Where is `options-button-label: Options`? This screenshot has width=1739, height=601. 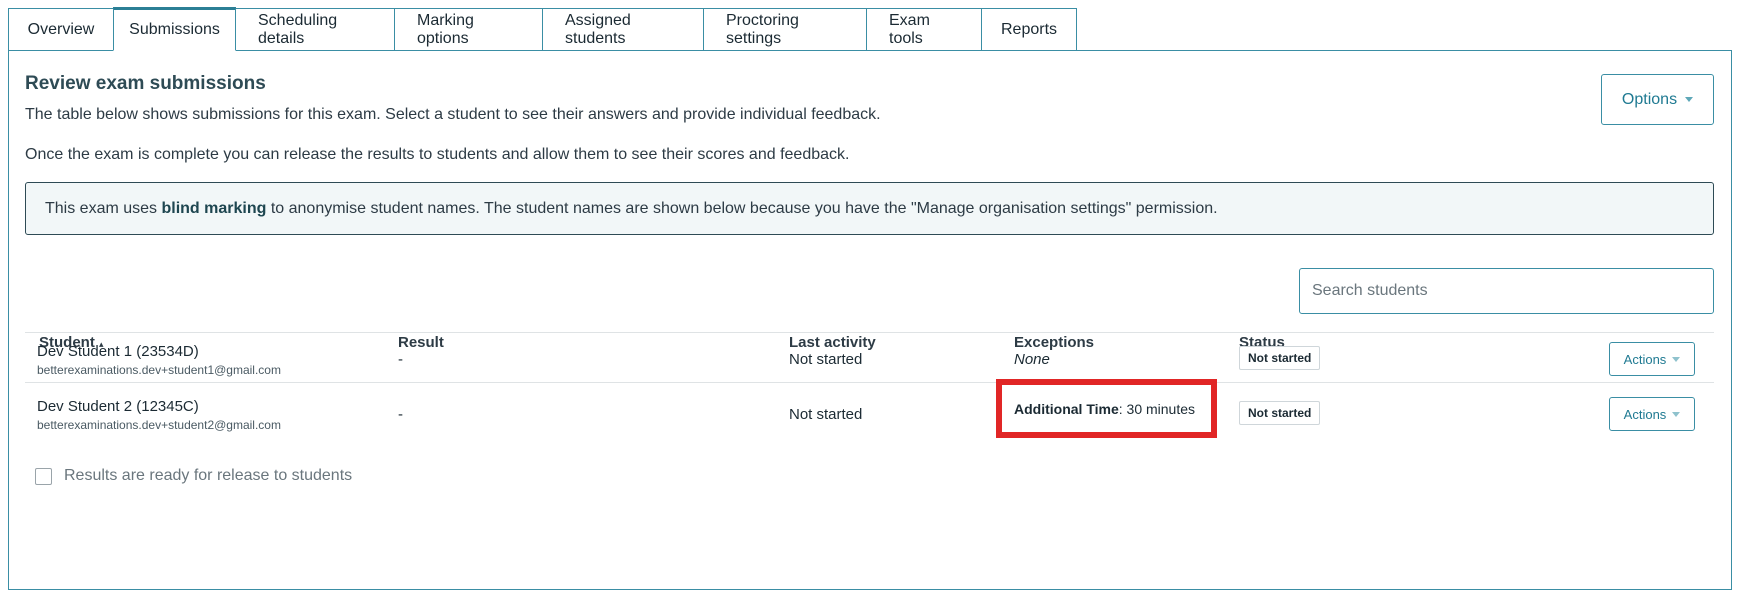
options-button-label: Options is located at coordinates (1649, 99).